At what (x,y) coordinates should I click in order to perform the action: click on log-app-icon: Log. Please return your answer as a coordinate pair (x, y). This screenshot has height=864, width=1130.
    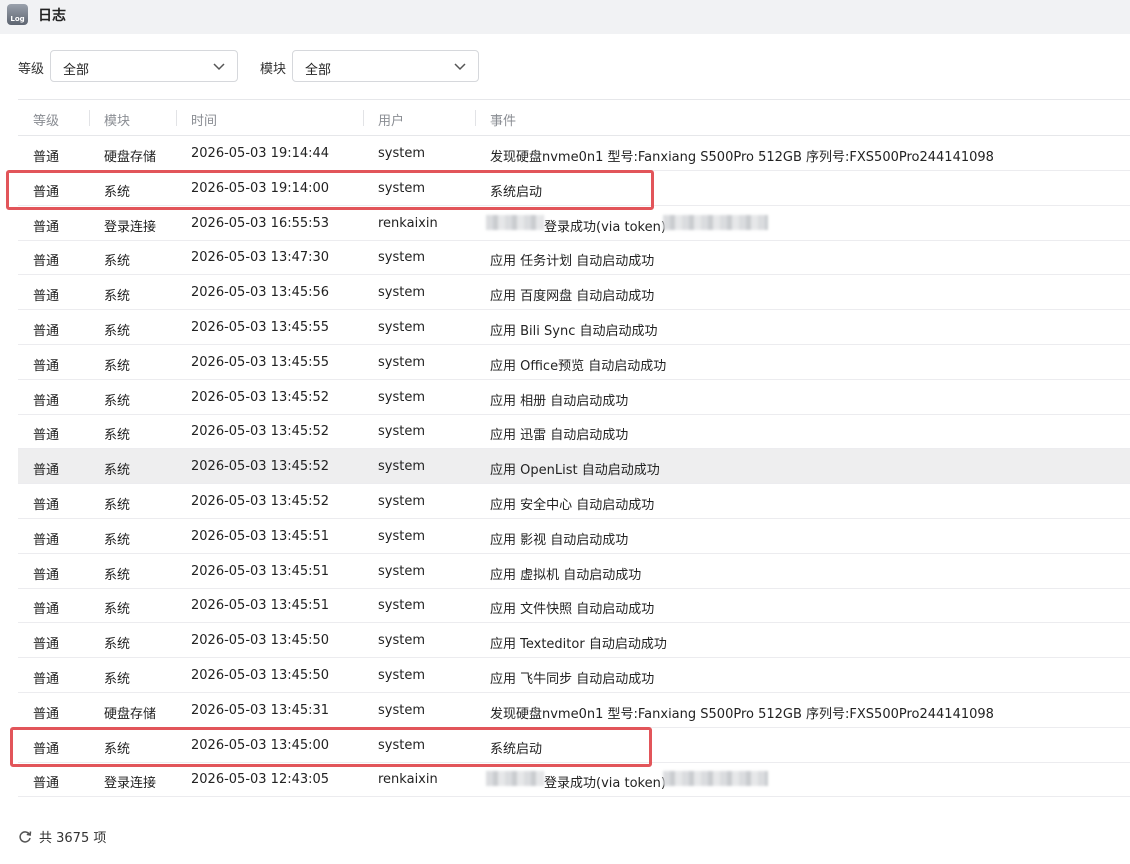
    Looking at the image, I should click on (17, 14).